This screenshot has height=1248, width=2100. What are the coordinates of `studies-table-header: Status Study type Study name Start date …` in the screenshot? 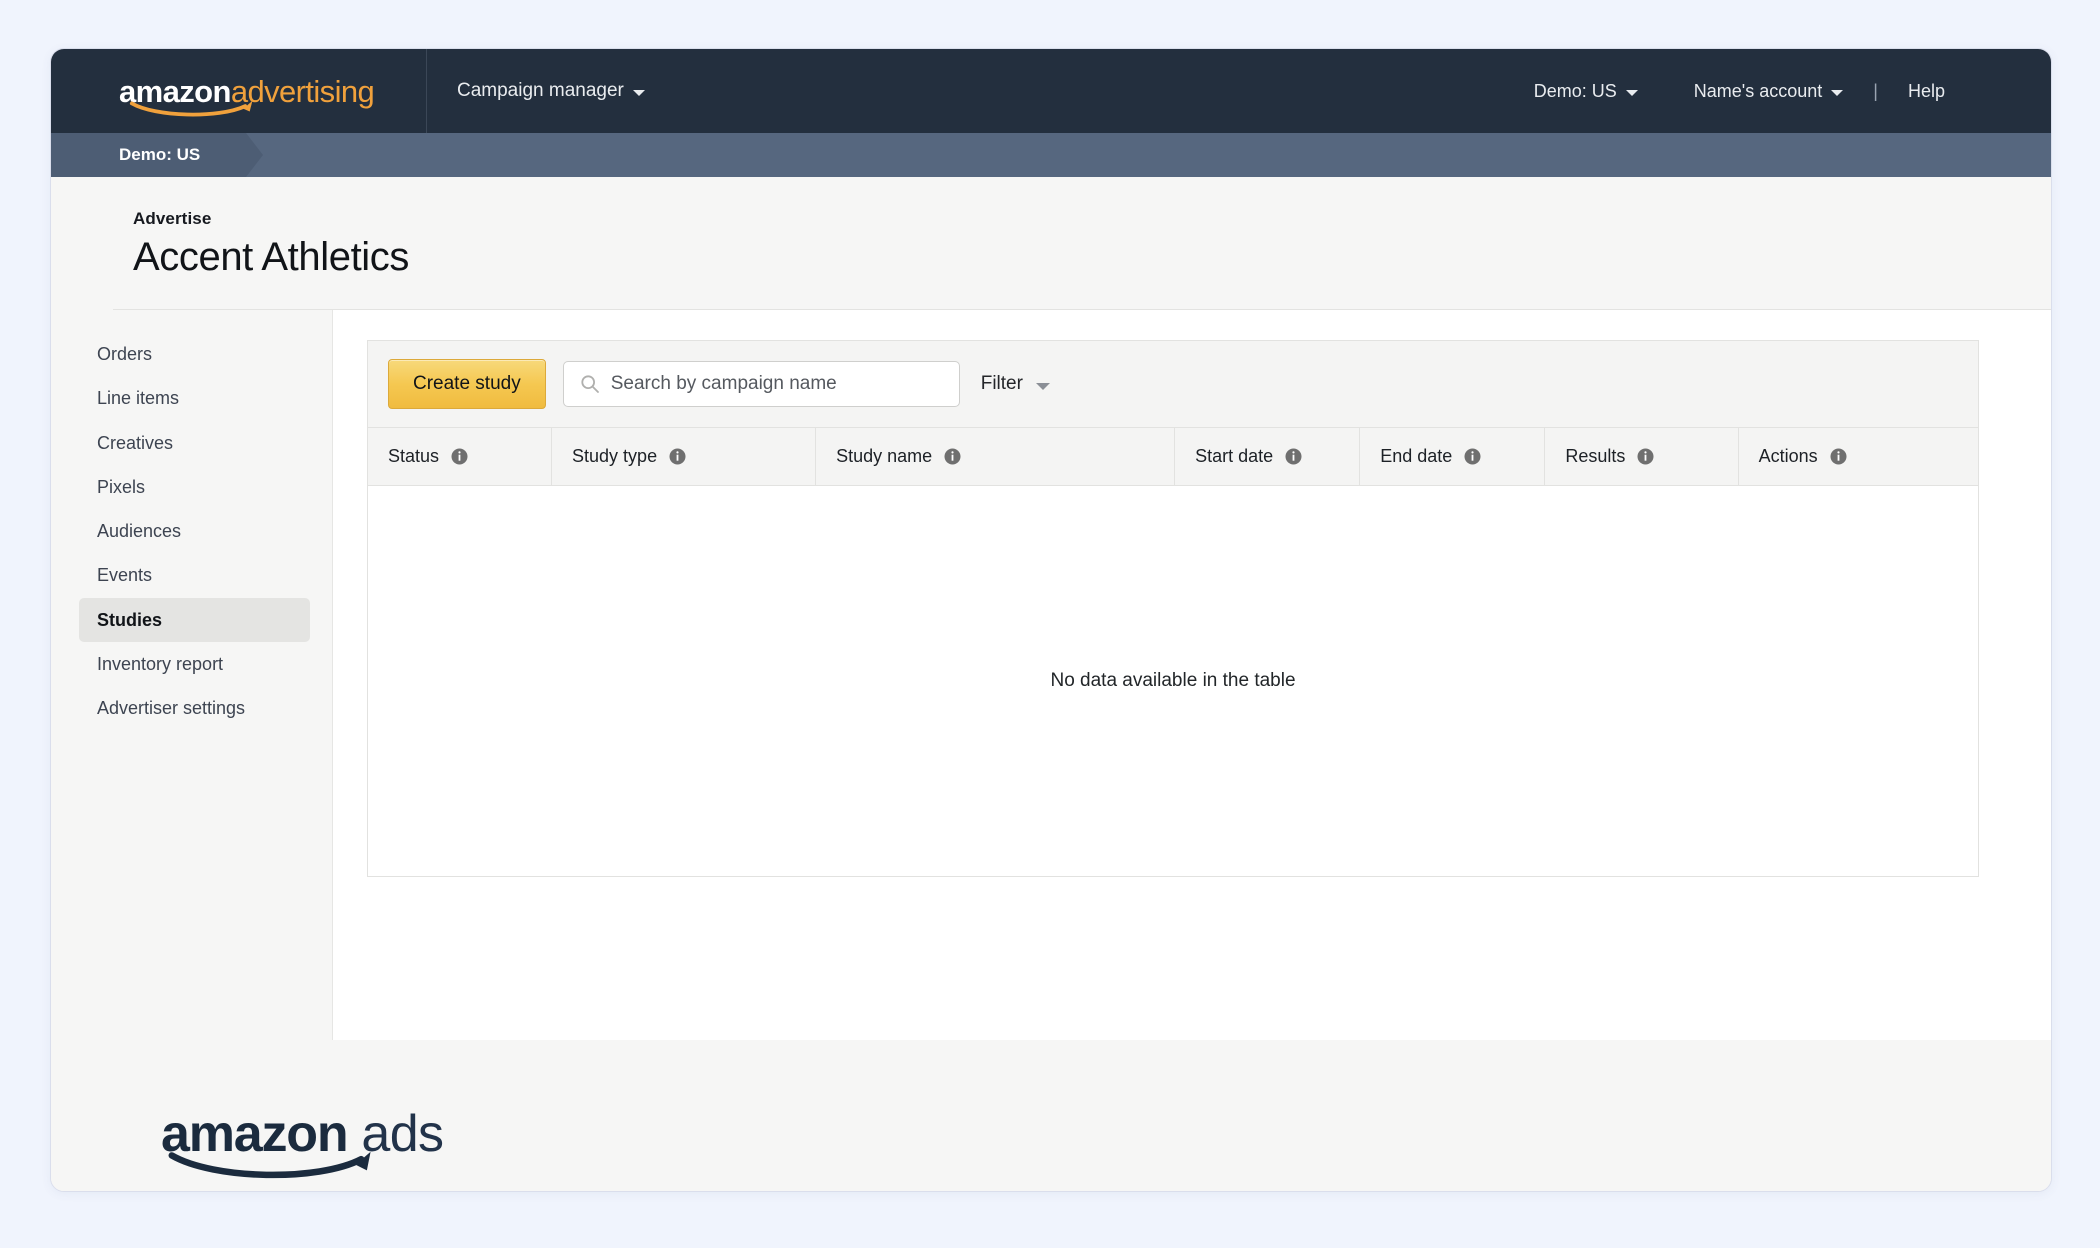 It's located at (1173, 457).